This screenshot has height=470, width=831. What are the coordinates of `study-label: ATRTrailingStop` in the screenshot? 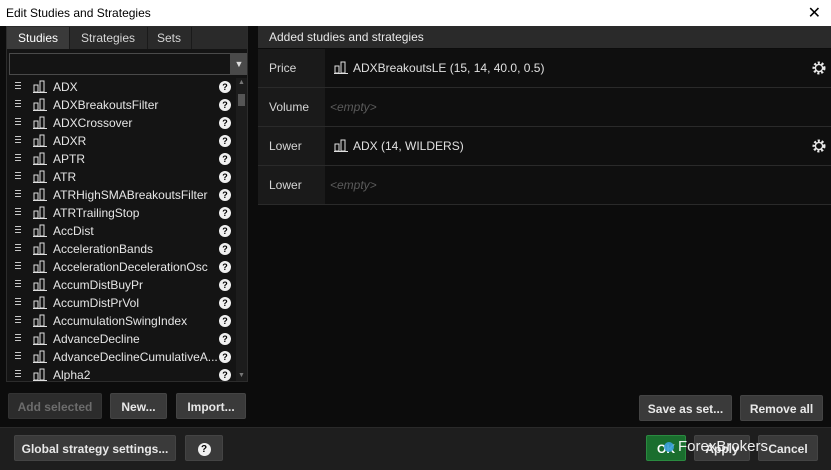 It's located at (96, 213).